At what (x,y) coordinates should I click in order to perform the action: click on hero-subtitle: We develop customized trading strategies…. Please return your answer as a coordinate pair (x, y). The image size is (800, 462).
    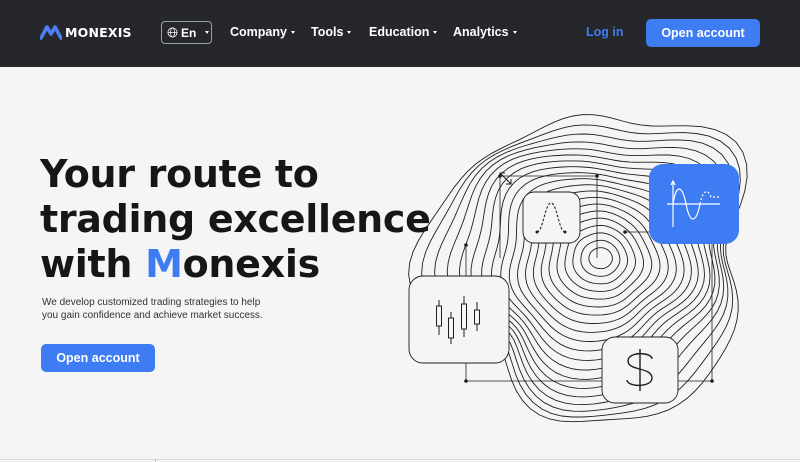
    Looking at the image, I should click on (152, 309).